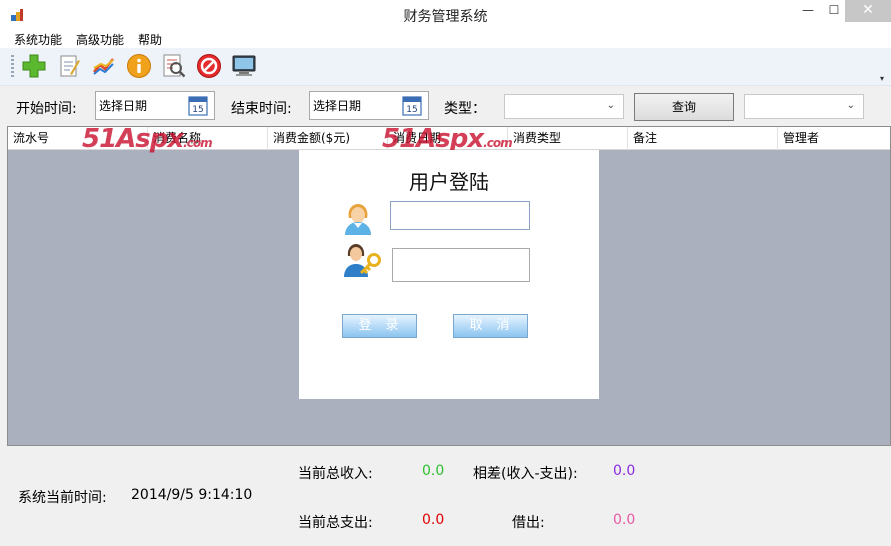  Describe the element at coordinates (433, 471) in the screenshot. I see `total-income-value: 0.0` at that location.